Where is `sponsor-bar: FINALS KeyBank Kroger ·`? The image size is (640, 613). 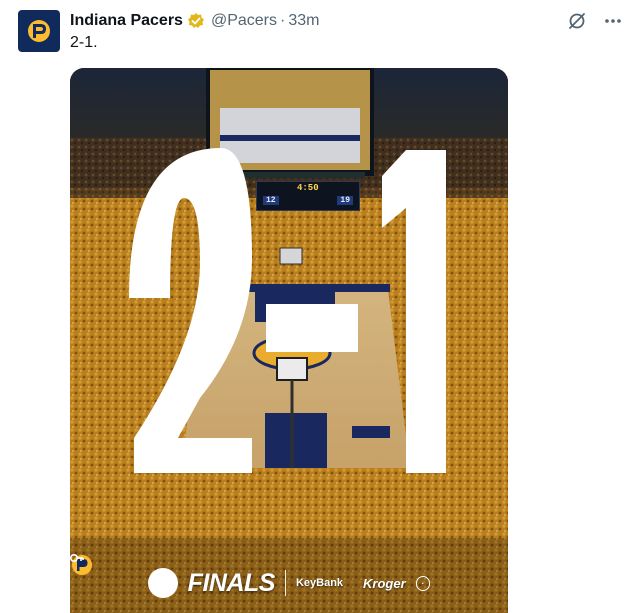 sponsor-bar: FINALS KeyBank Kroger · is located at coordinates (289, 583).